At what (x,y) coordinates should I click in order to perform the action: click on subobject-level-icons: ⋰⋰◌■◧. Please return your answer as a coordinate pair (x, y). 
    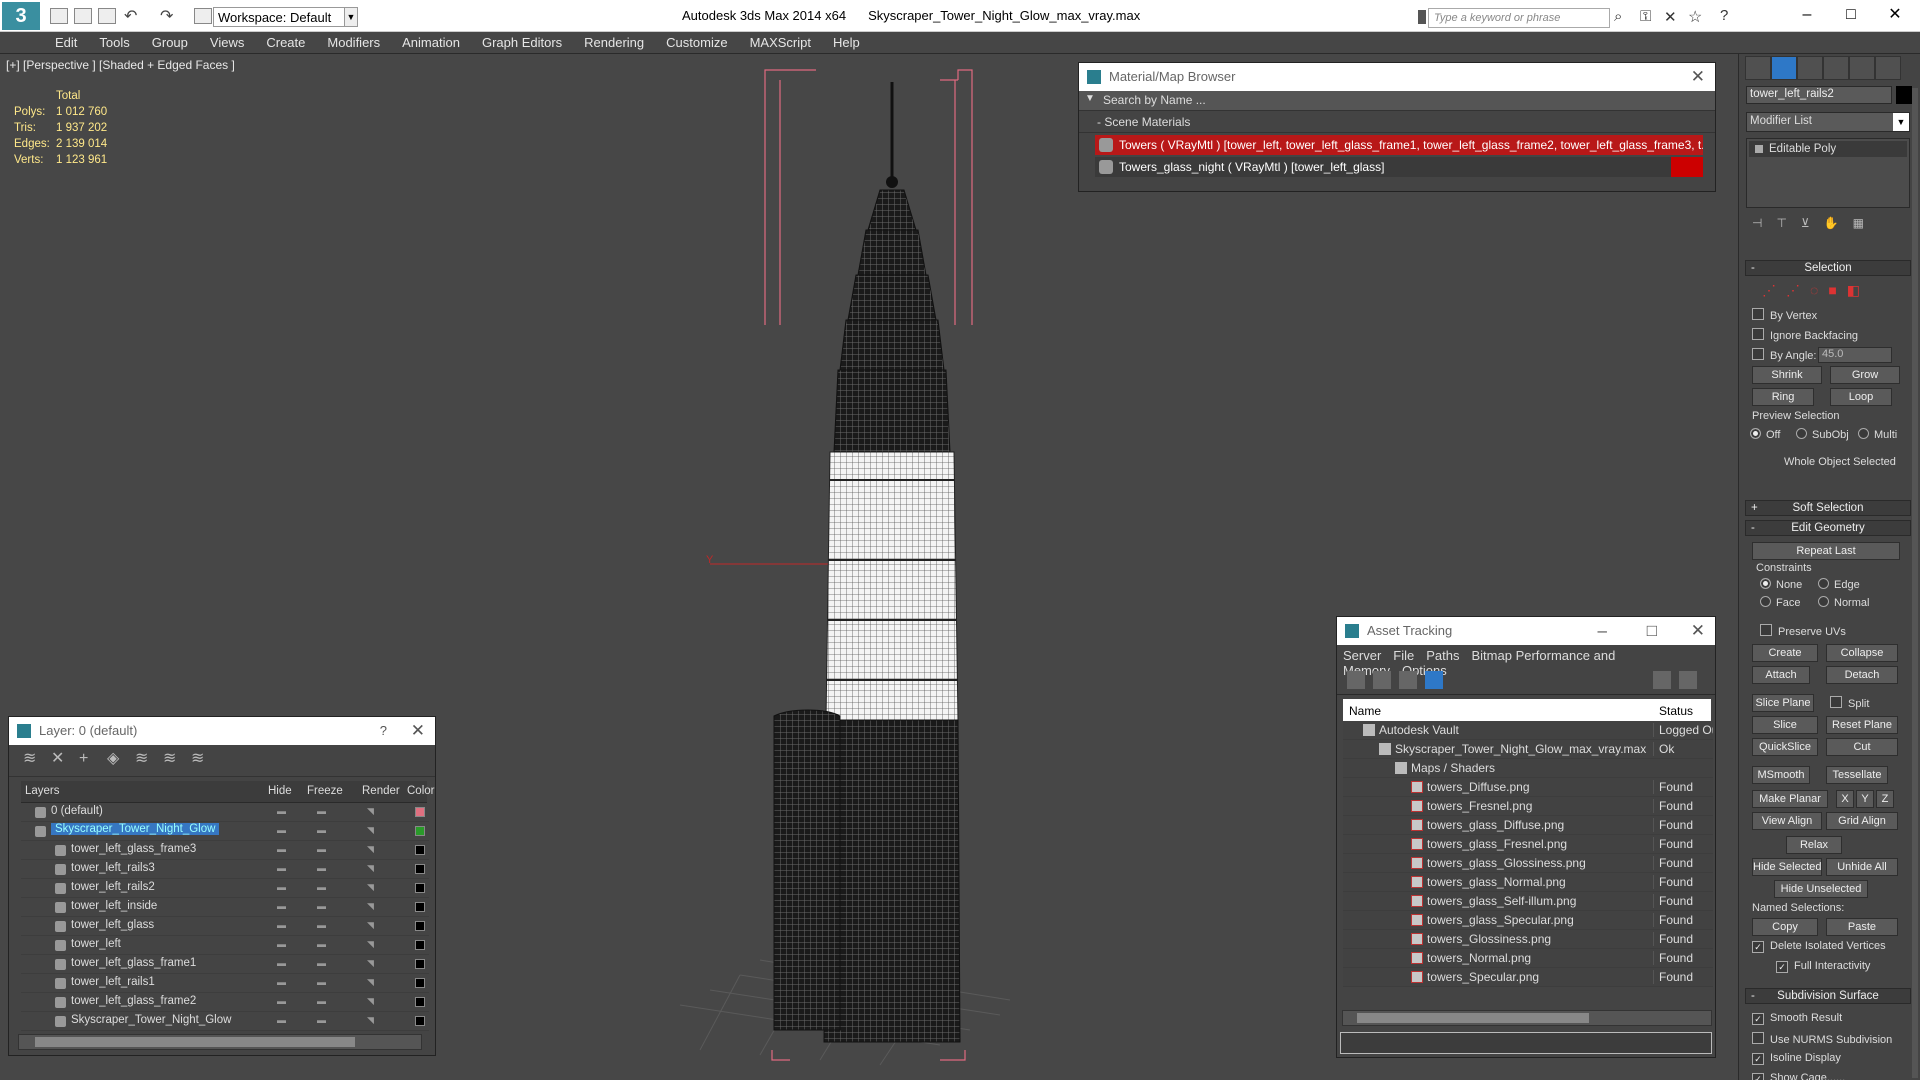
    Looking at the image, I should click on (1816, 290).